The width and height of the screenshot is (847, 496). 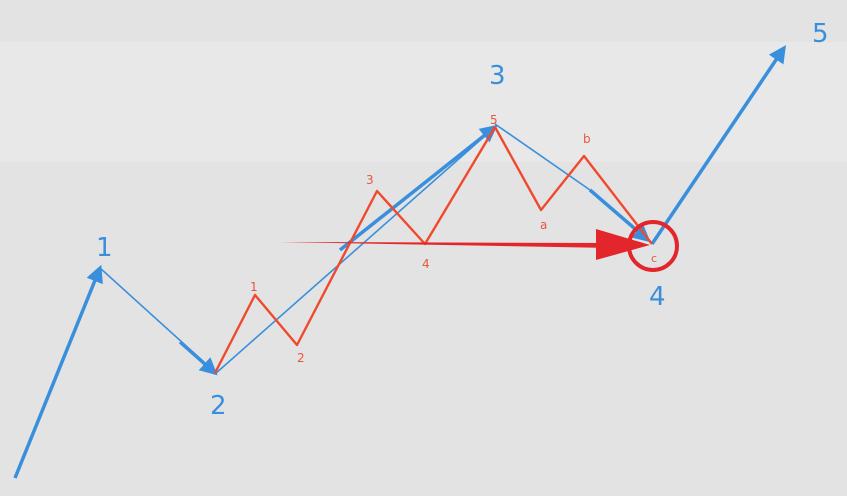 What do you see at coordinates (370, 180) in the screenshot?
I see `minor-label-3: 3` at bounding box center [370, 180].